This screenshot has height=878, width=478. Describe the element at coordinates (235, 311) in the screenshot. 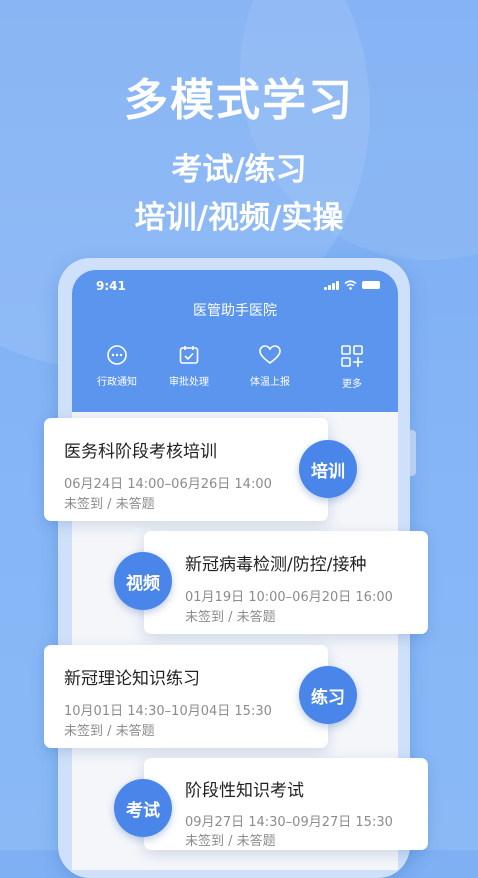

I see `app-title: 医管助手医院` at that location.